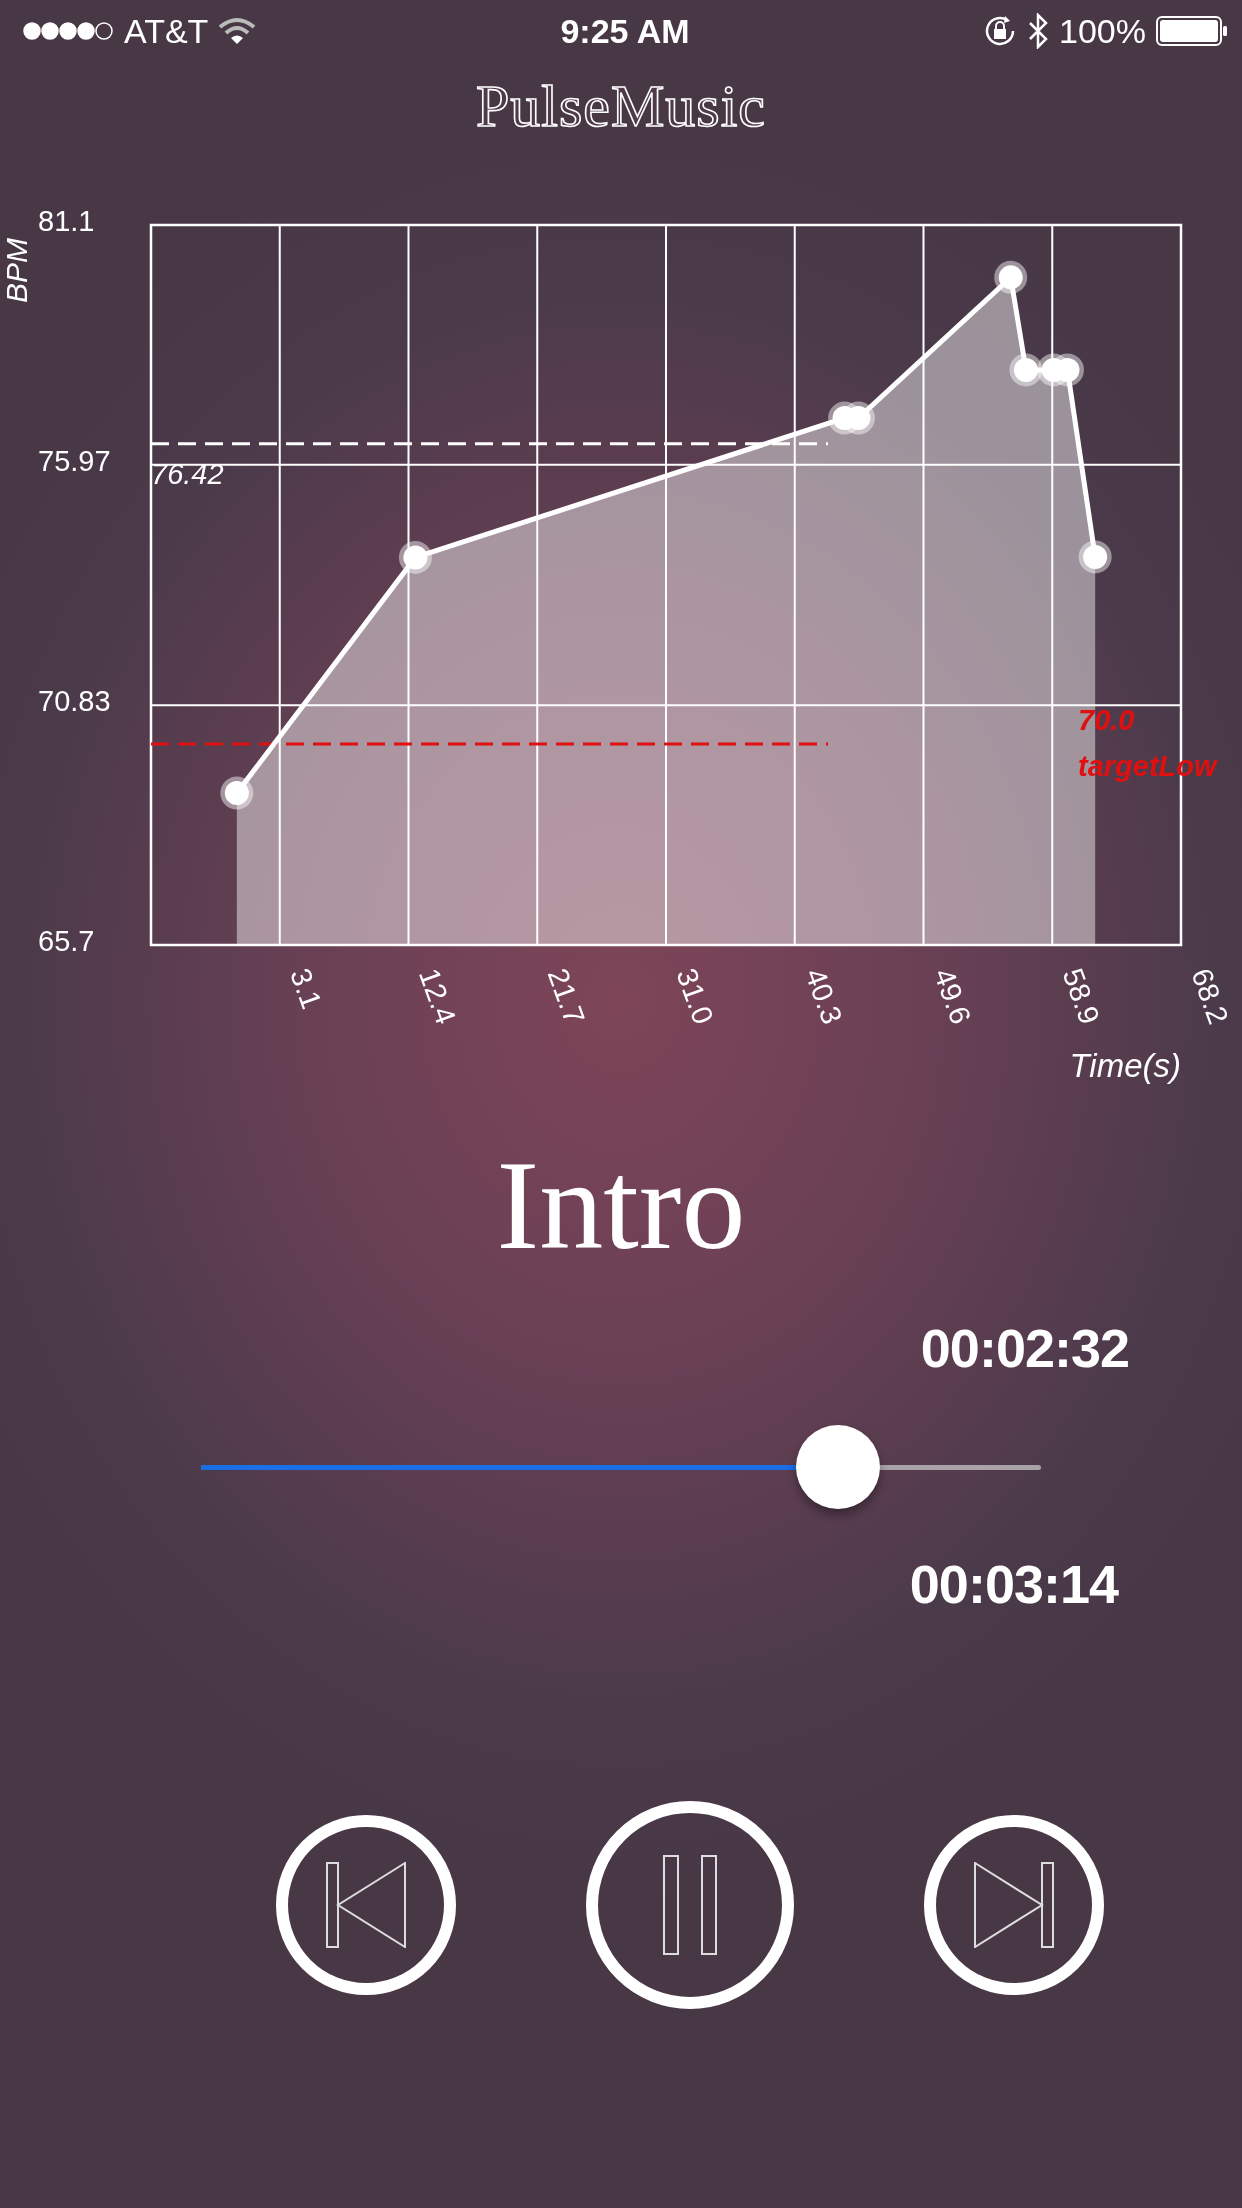 The image size is (1242, 2208). I want to click on x-tick-label: 3.1, so click(306, 988).